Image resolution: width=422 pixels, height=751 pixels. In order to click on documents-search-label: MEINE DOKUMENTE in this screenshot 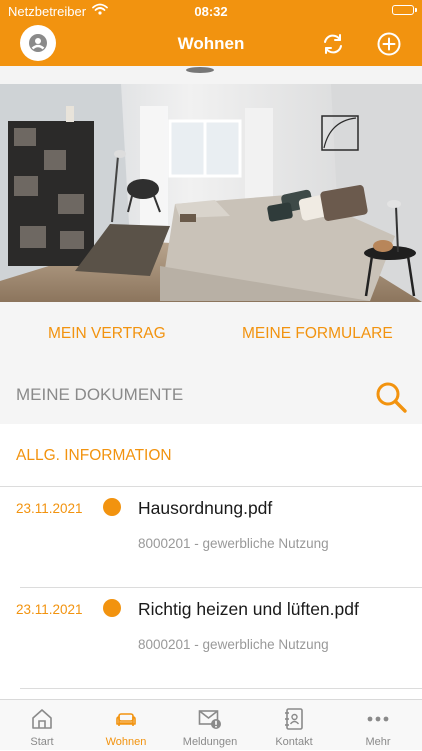, I will do `click(100, 394)`.